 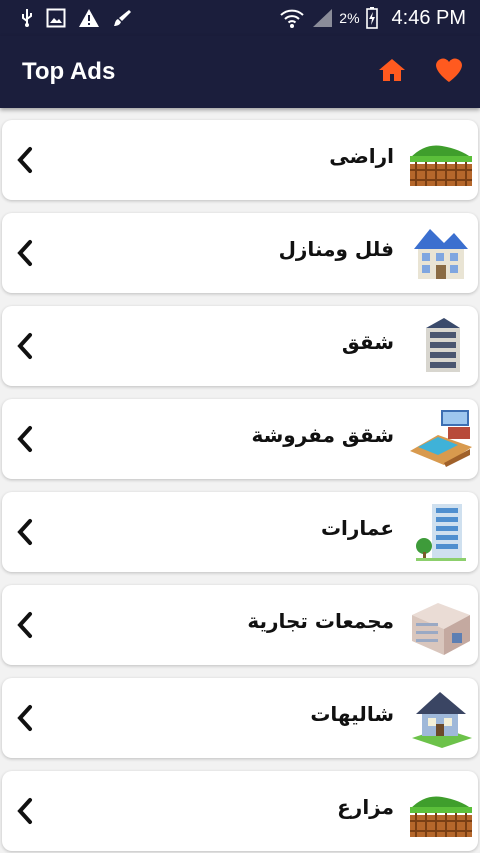 I want to click on category-label: اراضى, so click(x=361, y=156).